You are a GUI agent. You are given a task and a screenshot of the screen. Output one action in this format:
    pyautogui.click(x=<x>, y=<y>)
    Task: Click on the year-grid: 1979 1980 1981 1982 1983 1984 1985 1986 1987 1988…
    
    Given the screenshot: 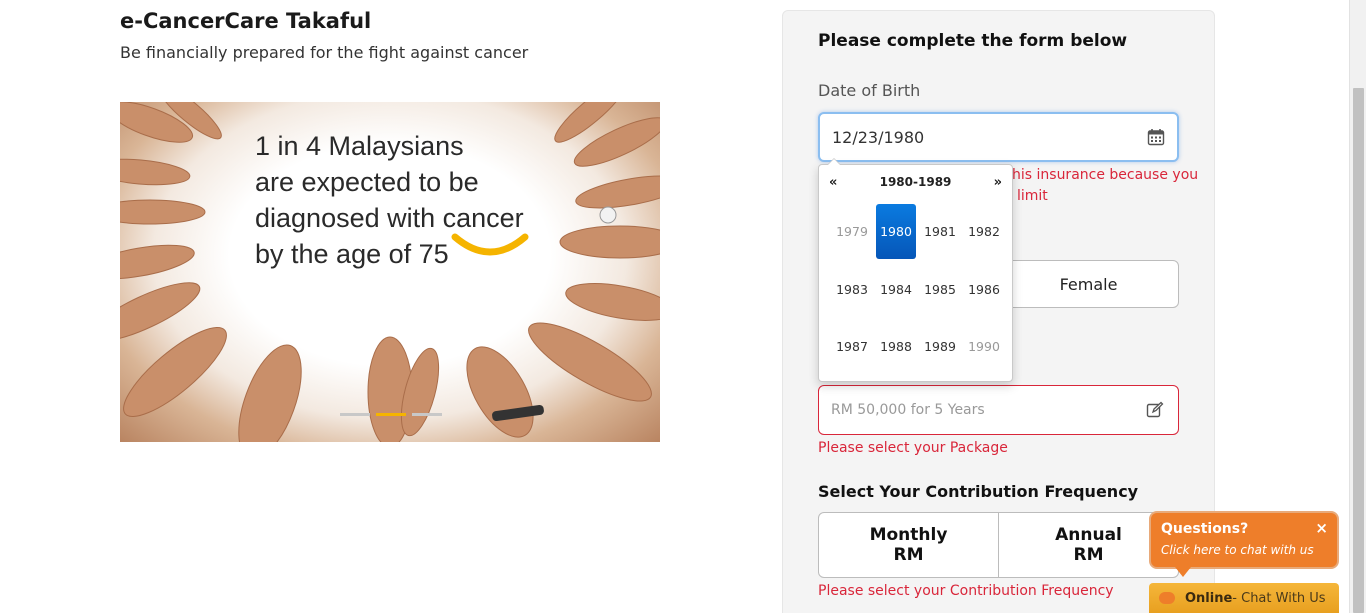 What is the action you would take?
    pyautogui.click(x=918, y=289)
    